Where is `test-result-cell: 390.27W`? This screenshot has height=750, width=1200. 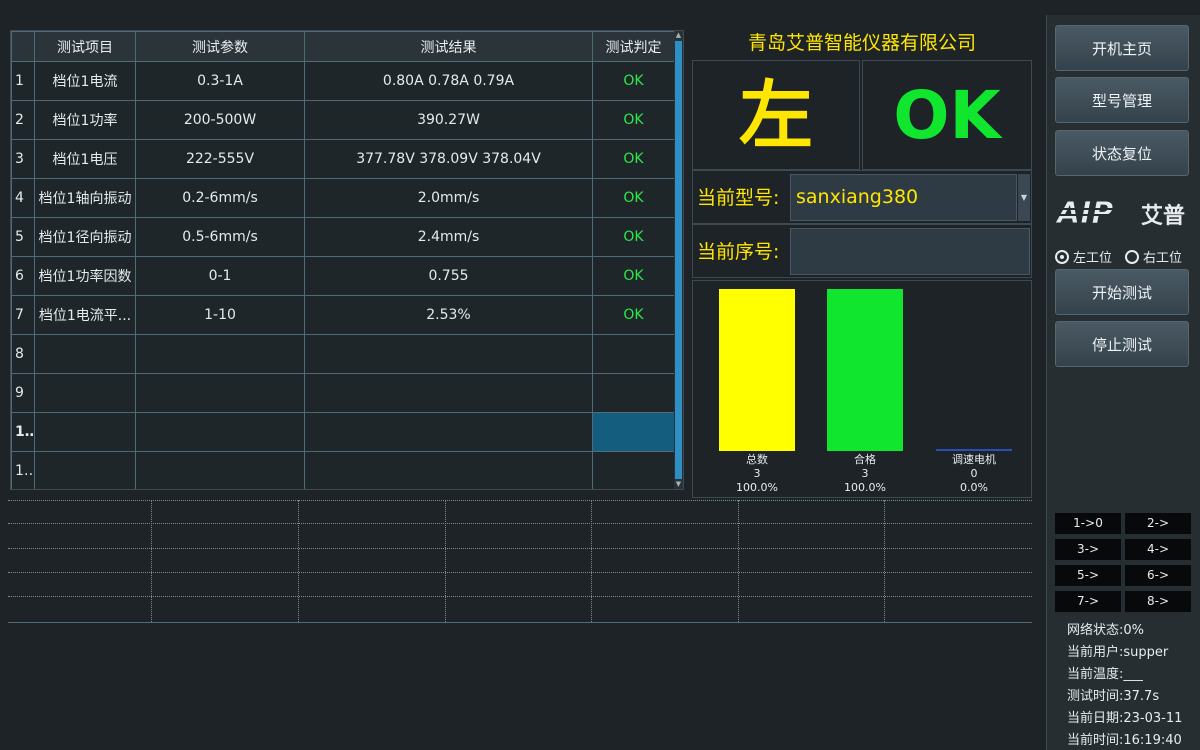
test-result-cell: 390.27W is located at coordinates (448, 120).